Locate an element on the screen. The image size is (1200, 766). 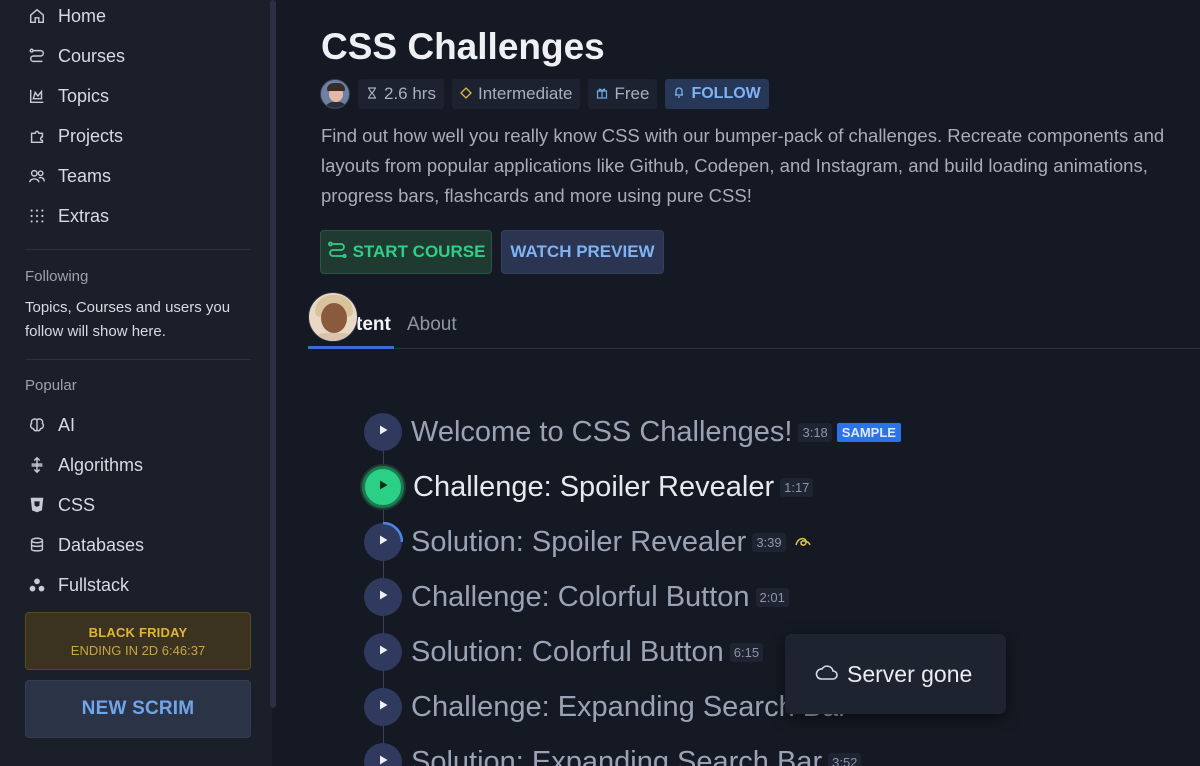
nav-teams: Teams is located at coordinates (68, 176).